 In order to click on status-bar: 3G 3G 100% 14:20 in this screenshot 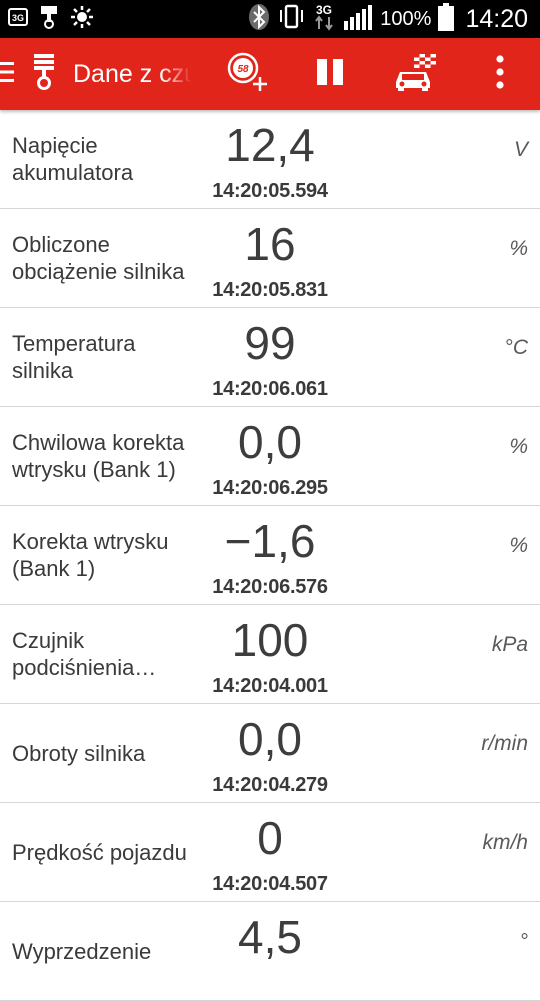, I will do `click(270, 19)`.